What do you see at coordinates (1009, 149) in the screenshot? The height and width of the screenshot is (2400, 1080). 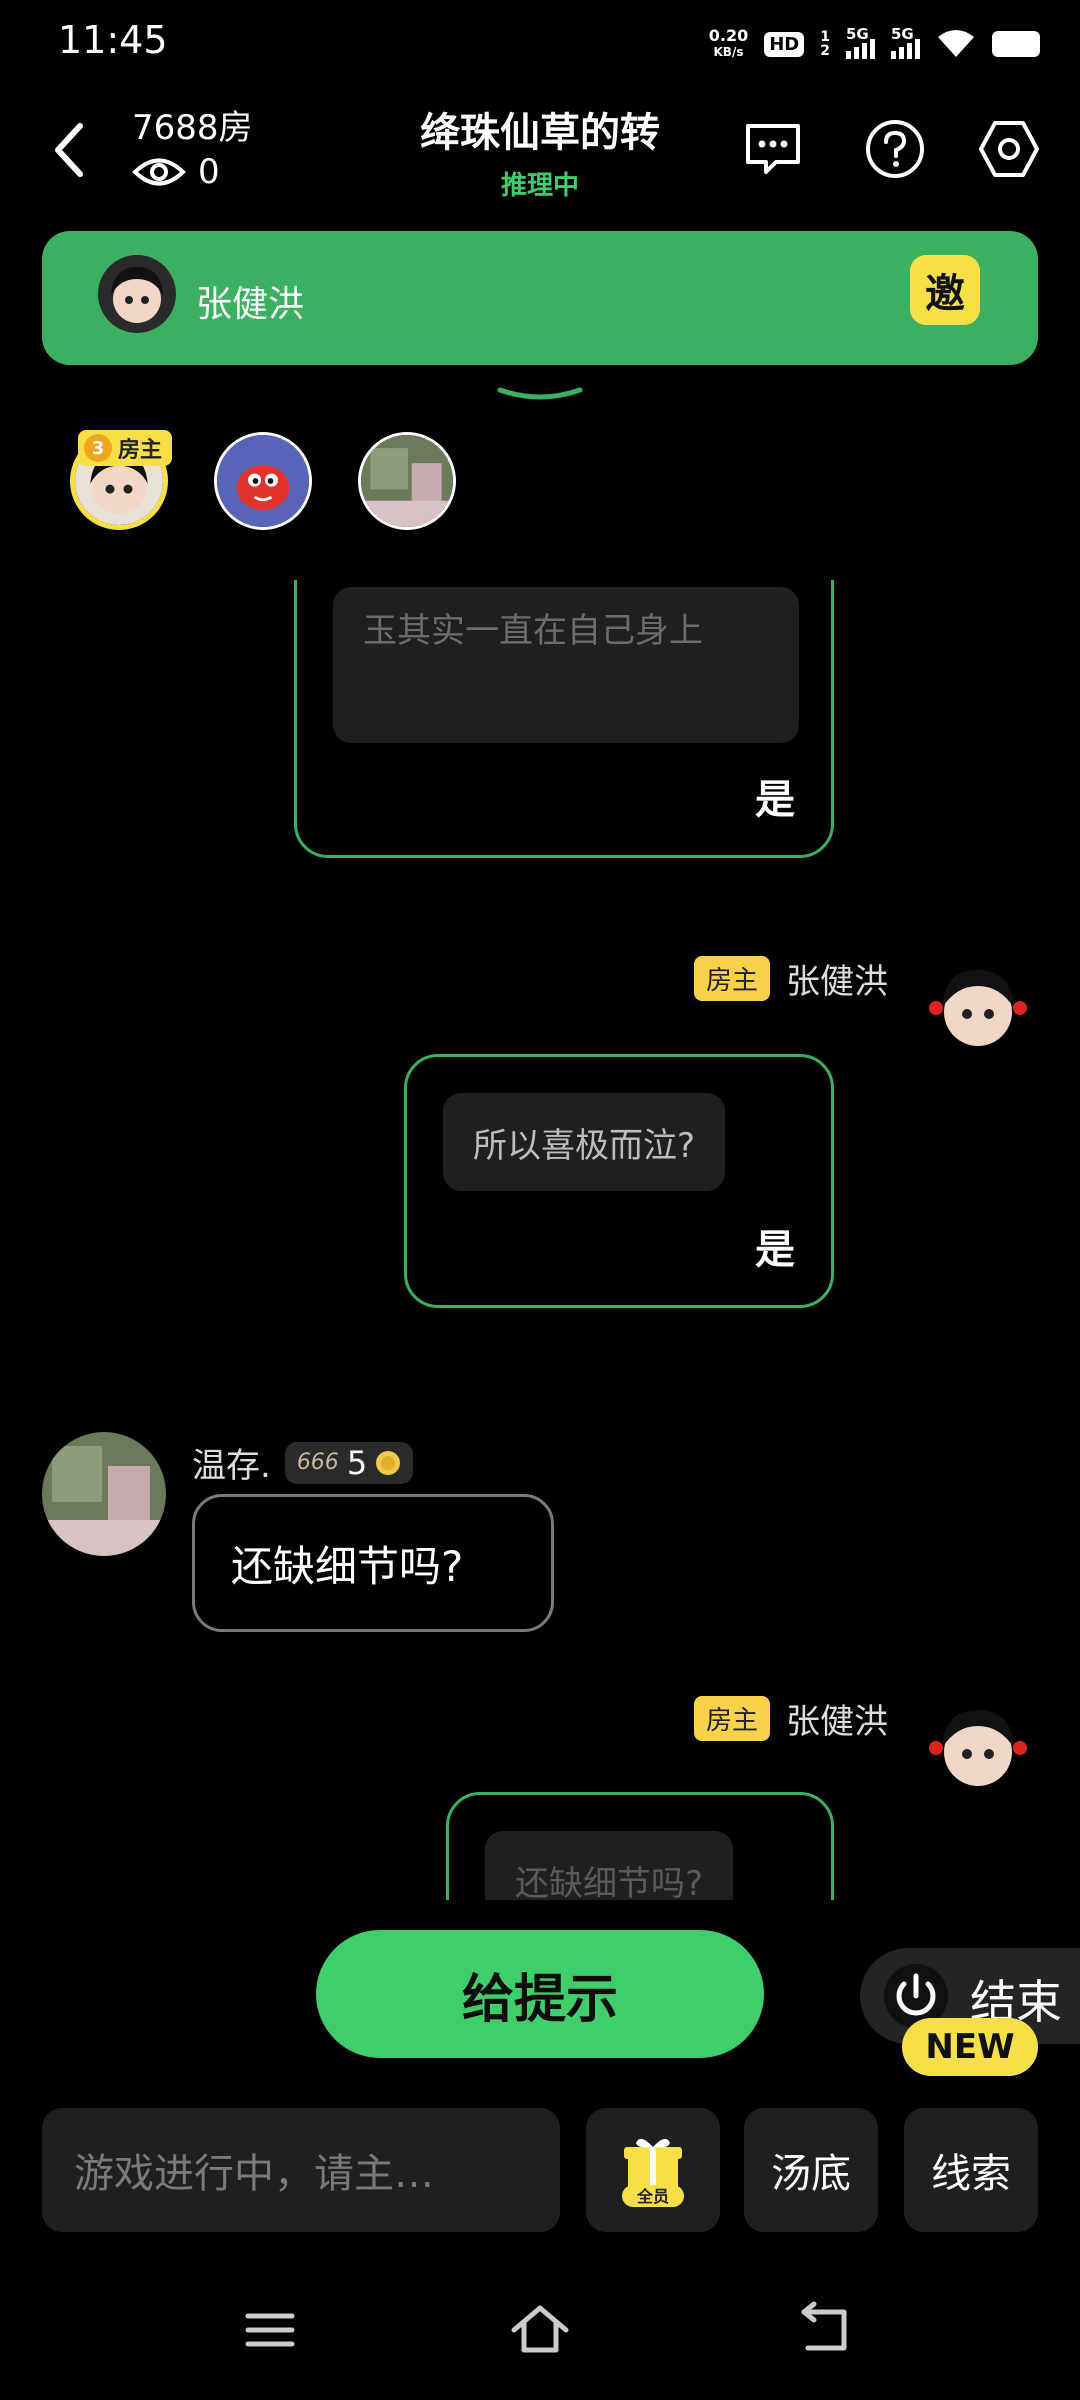 I see `settings-icon` at bounding box center [1009, 149].